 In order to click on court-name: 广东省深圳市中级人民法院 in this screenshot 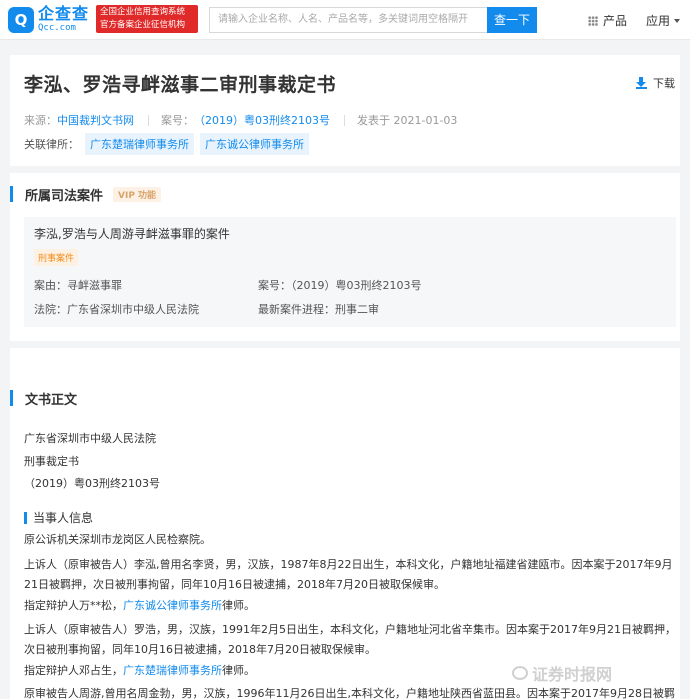, I will do `click(90, 438)`.